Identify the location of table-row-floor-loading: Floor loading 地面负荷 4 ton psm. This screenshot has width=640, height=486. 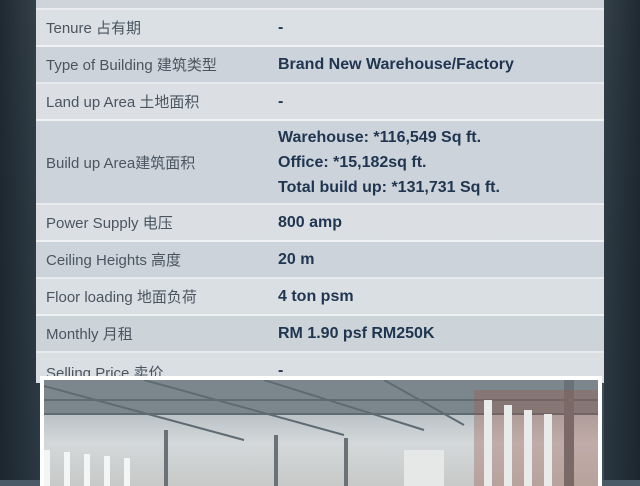
(320, 297).